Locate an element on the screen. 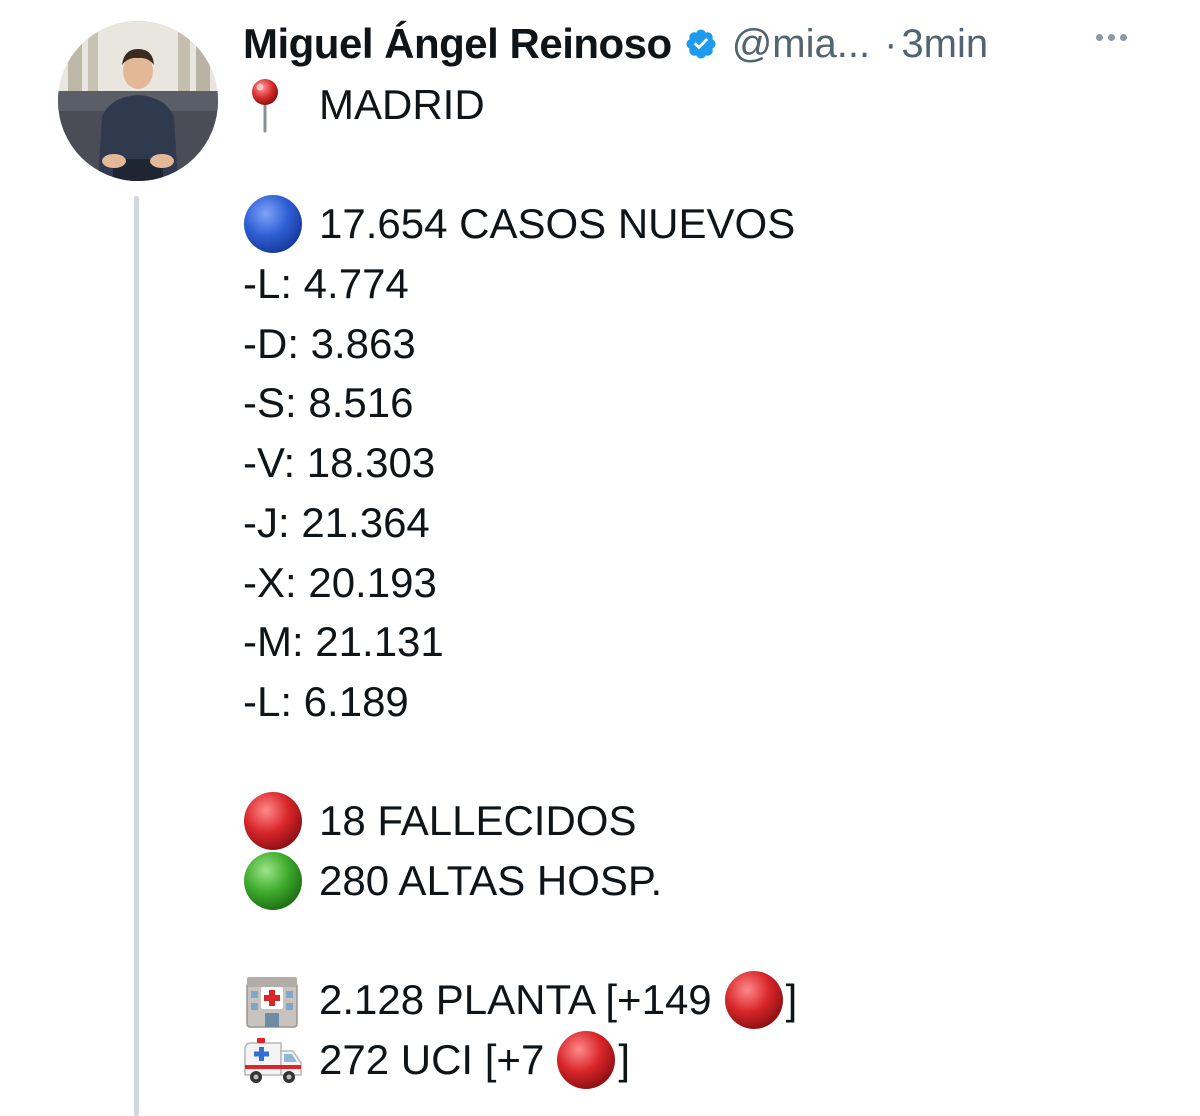 The height and width of the screenshot is (1116, 1200). thread-line is located at coordinates (136, 656).